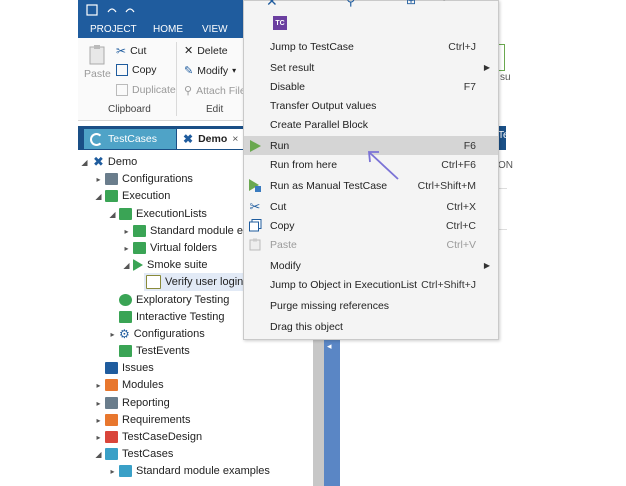 Image resolution: width=626 pixels, height=486 pixels. I want to click on tree-node-reporting: ▸ Reporting, so click(132, 403).